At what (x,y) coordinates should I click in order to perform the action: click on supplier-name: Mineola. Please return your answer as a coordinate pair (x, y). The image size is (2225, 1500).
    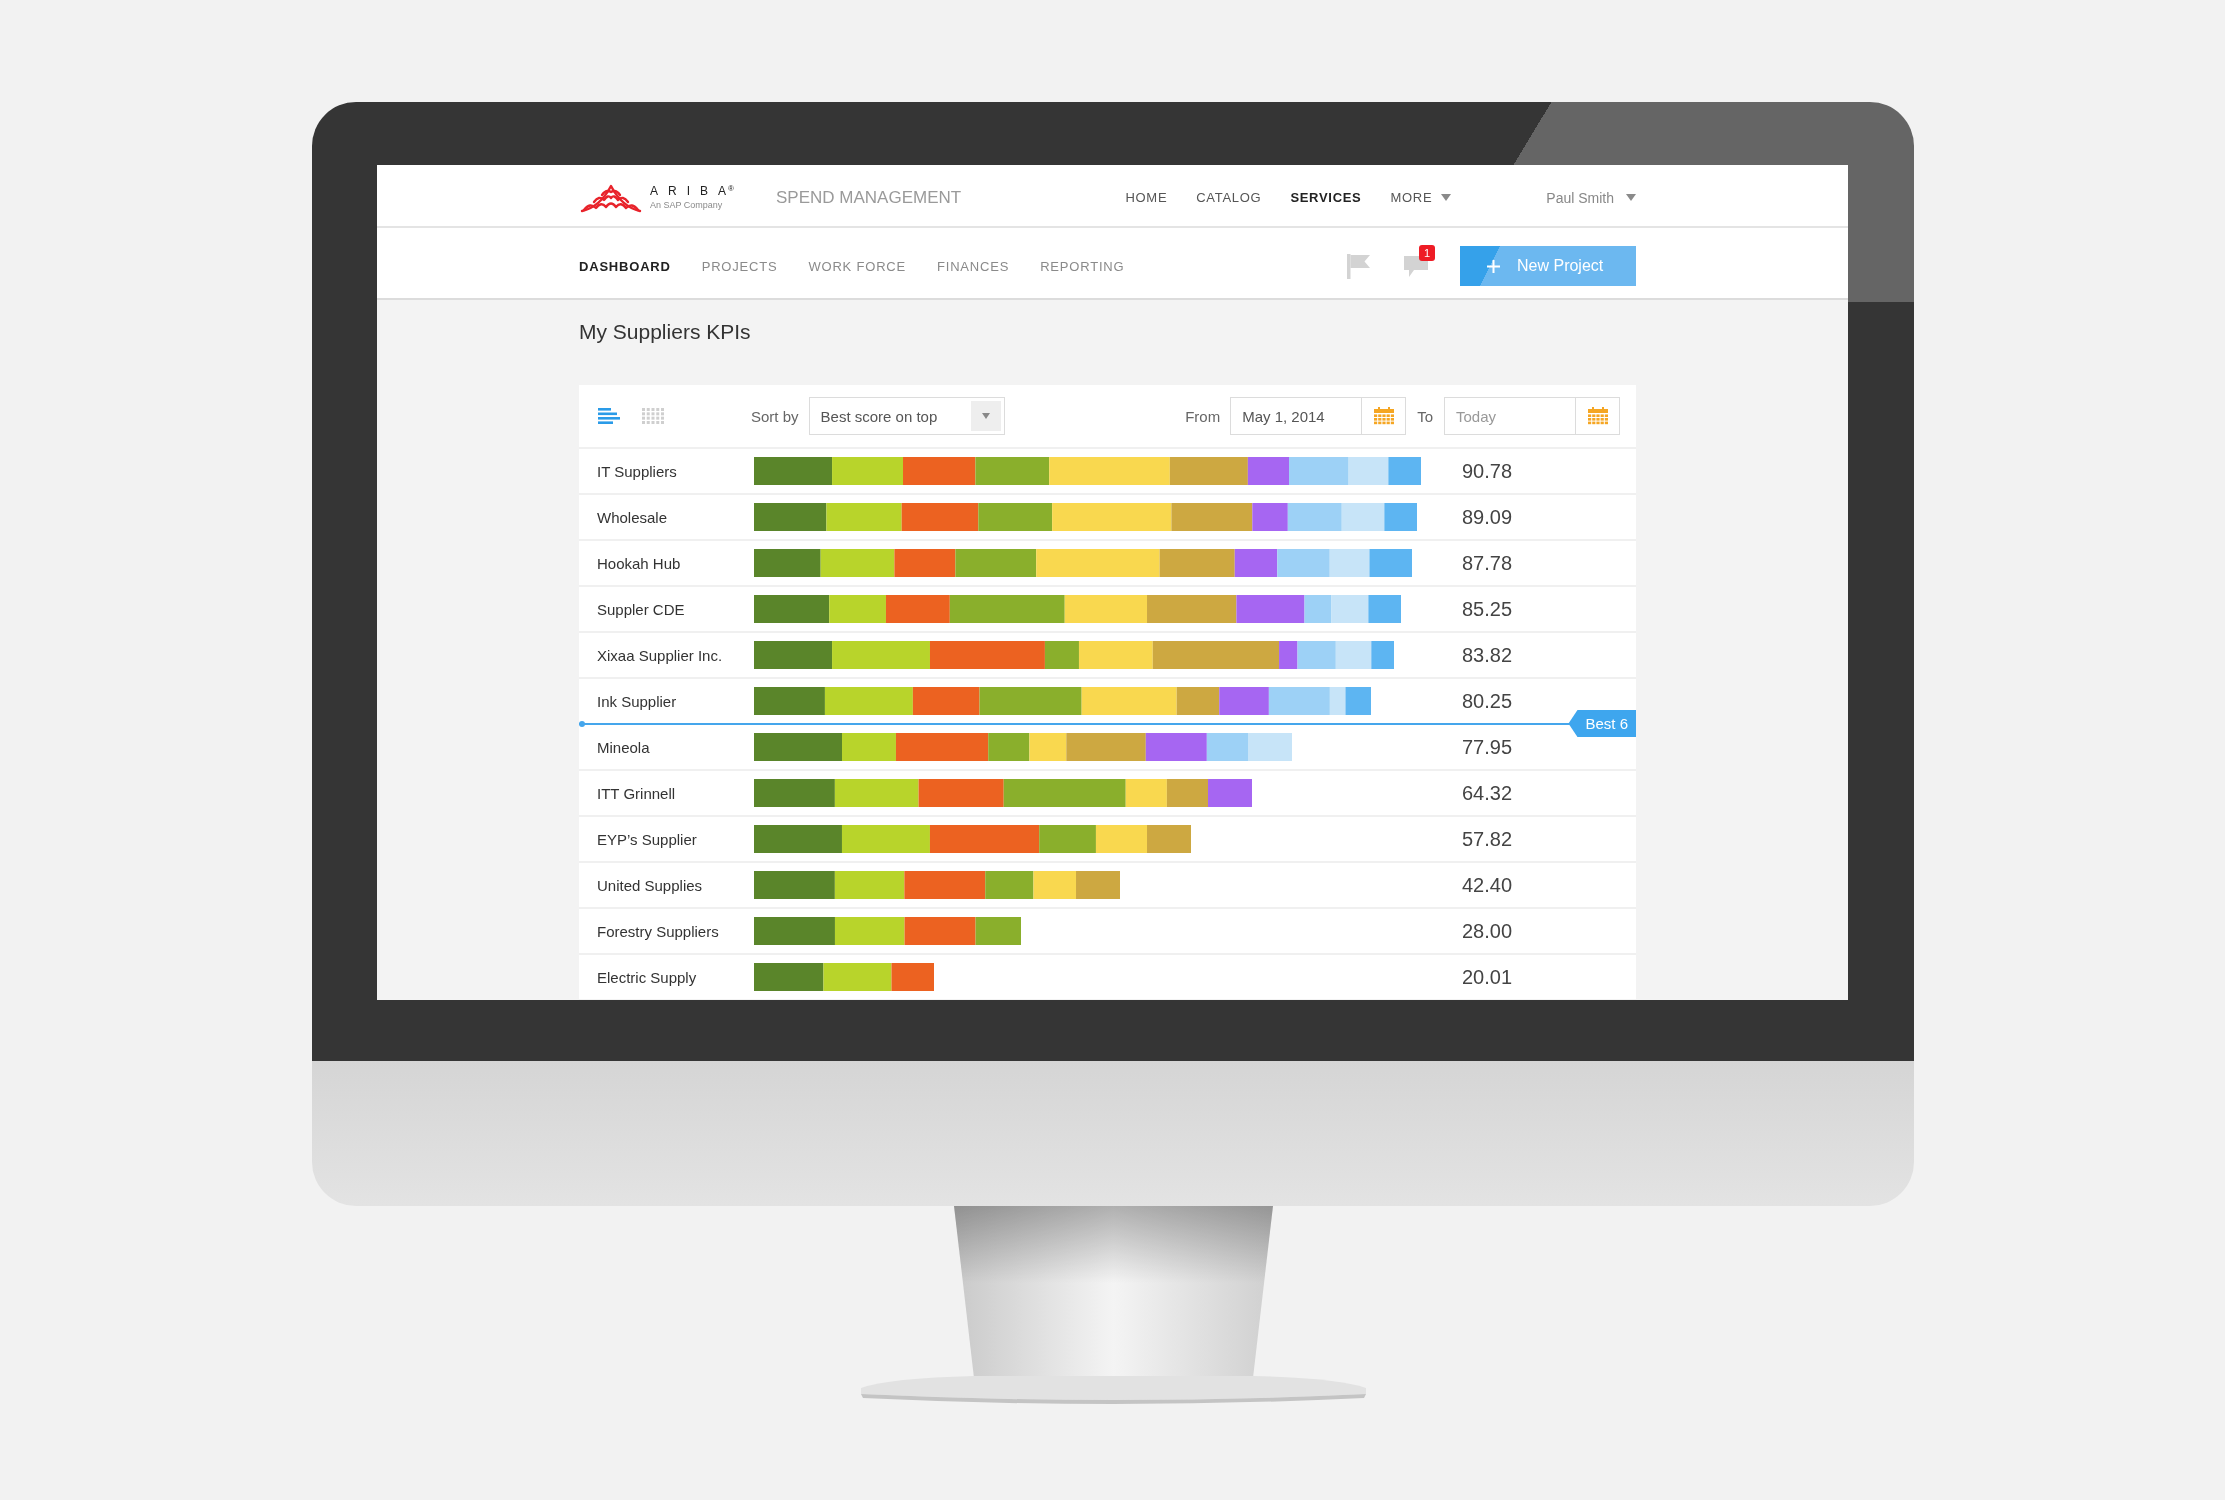
    Looking at the image, I should click on (623, 747).